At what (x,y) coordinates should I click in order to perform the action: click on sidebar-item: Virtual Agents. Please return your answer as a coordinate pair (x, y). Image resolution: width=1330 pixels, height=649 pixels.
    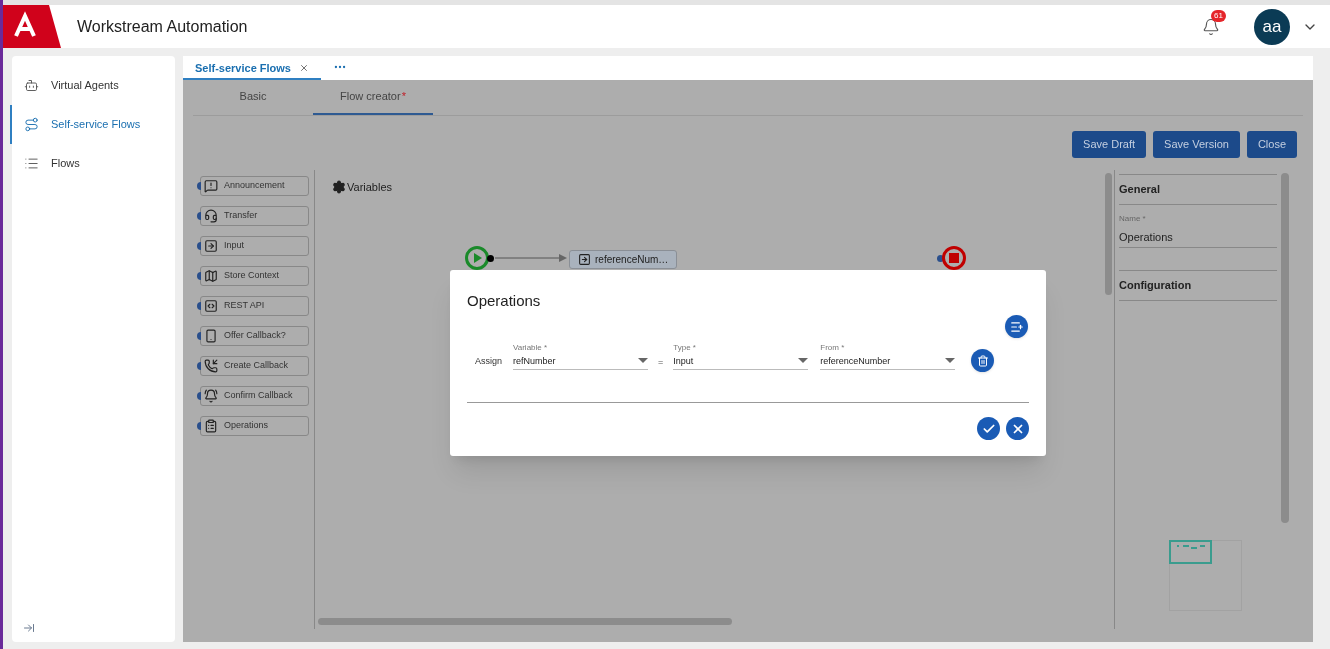
    Looking at the image, I should click on (92, 85).